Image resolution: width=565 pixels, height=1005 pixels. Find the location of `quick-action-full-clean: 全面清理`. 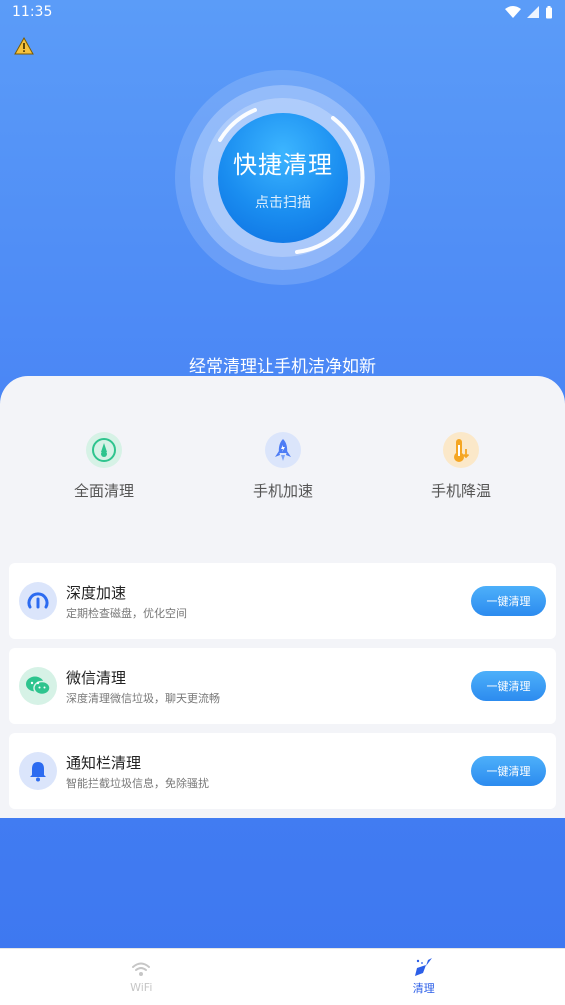

quick-action-full-clean: 全面清理 is located at coordinates (104, 466).